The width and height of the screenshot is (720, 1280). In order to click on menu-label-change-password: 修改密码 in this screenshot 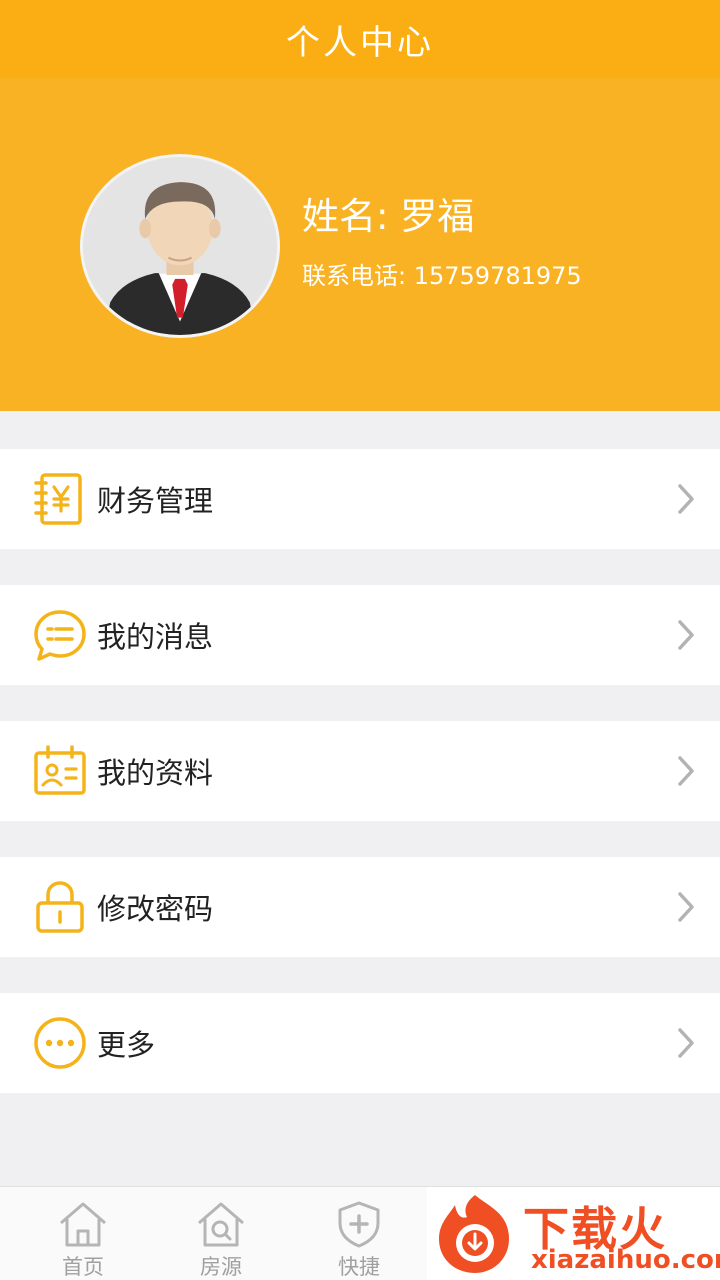, I will do `click(155, 909)`.